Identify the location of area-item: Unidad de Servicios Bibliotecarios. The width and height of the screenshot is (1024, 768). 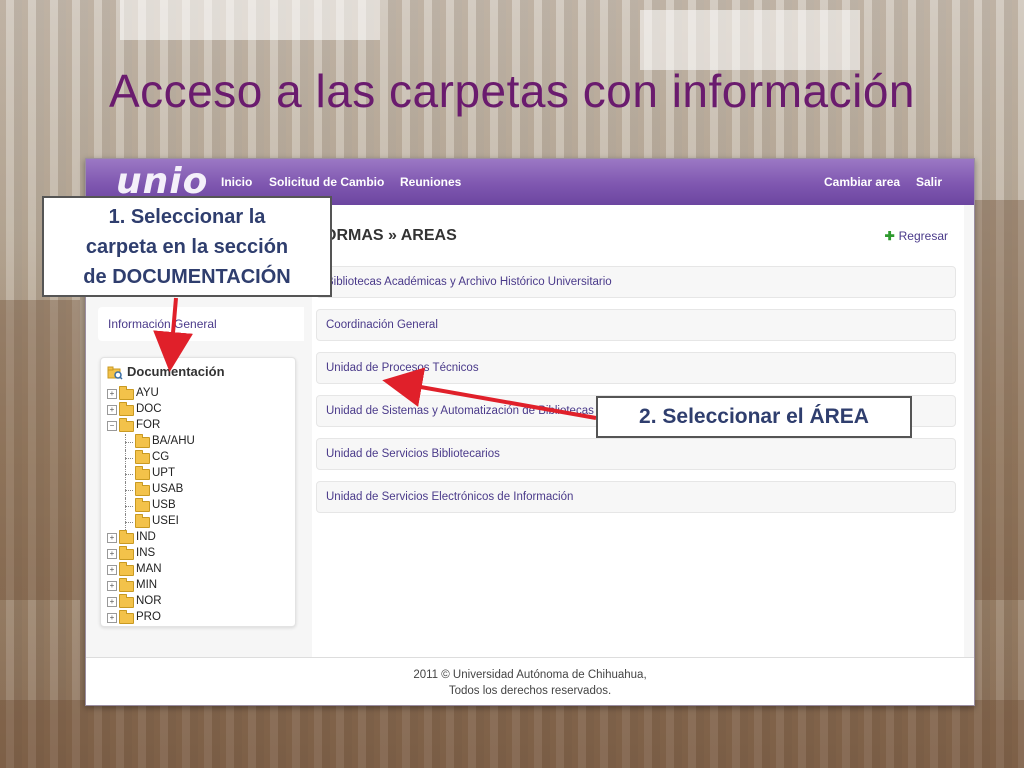
(636, 454).